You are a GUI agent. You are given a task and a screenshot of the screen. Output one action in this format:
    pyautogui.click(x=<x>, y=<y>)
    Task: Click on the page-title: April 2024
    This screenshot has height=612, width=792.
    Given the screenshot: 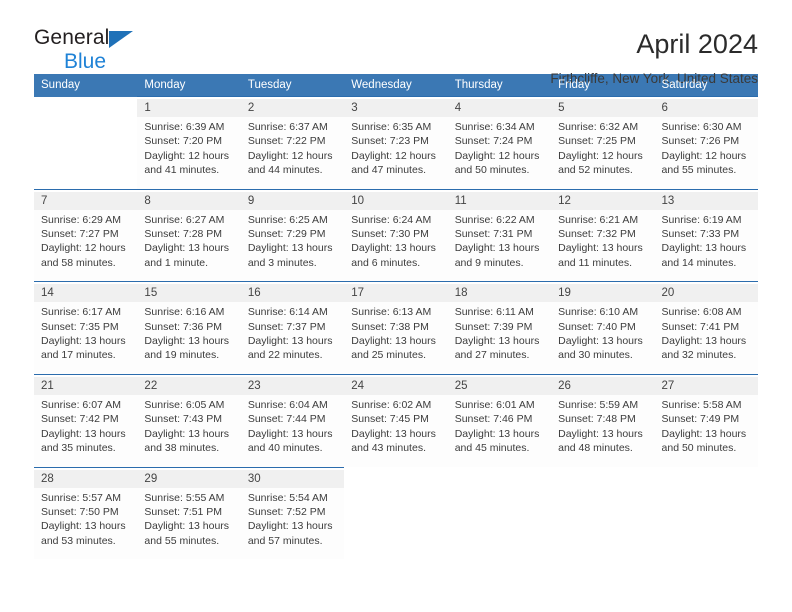 What is the action you would take?
    pyautogui.click(x=697, y=44)
    